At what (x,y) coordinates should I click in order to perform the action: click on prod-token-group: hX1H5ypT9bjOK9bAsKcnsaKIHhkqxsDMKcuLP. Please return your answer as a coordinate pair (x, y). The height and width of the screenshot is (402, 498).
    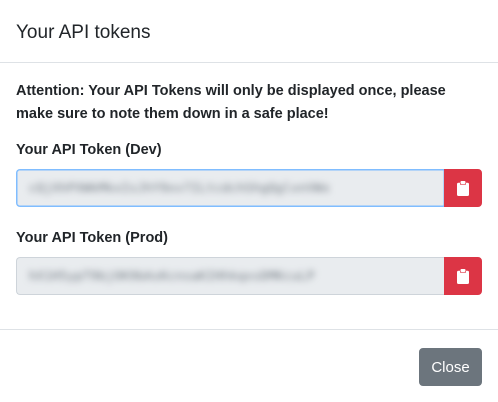
    Looking at the image, I should click on (249, 276).